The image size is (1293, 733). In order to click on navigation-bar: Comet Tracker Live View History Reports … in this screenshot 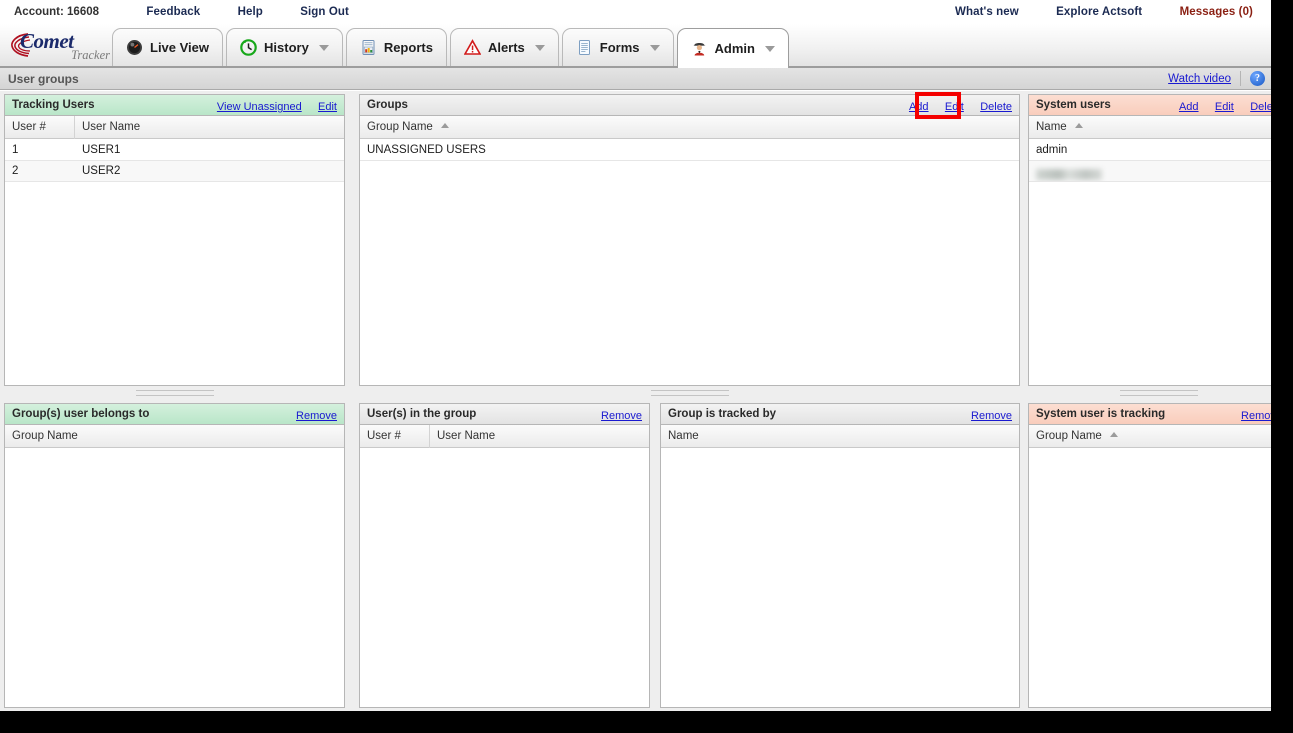, I will do `click(635, 46)`.